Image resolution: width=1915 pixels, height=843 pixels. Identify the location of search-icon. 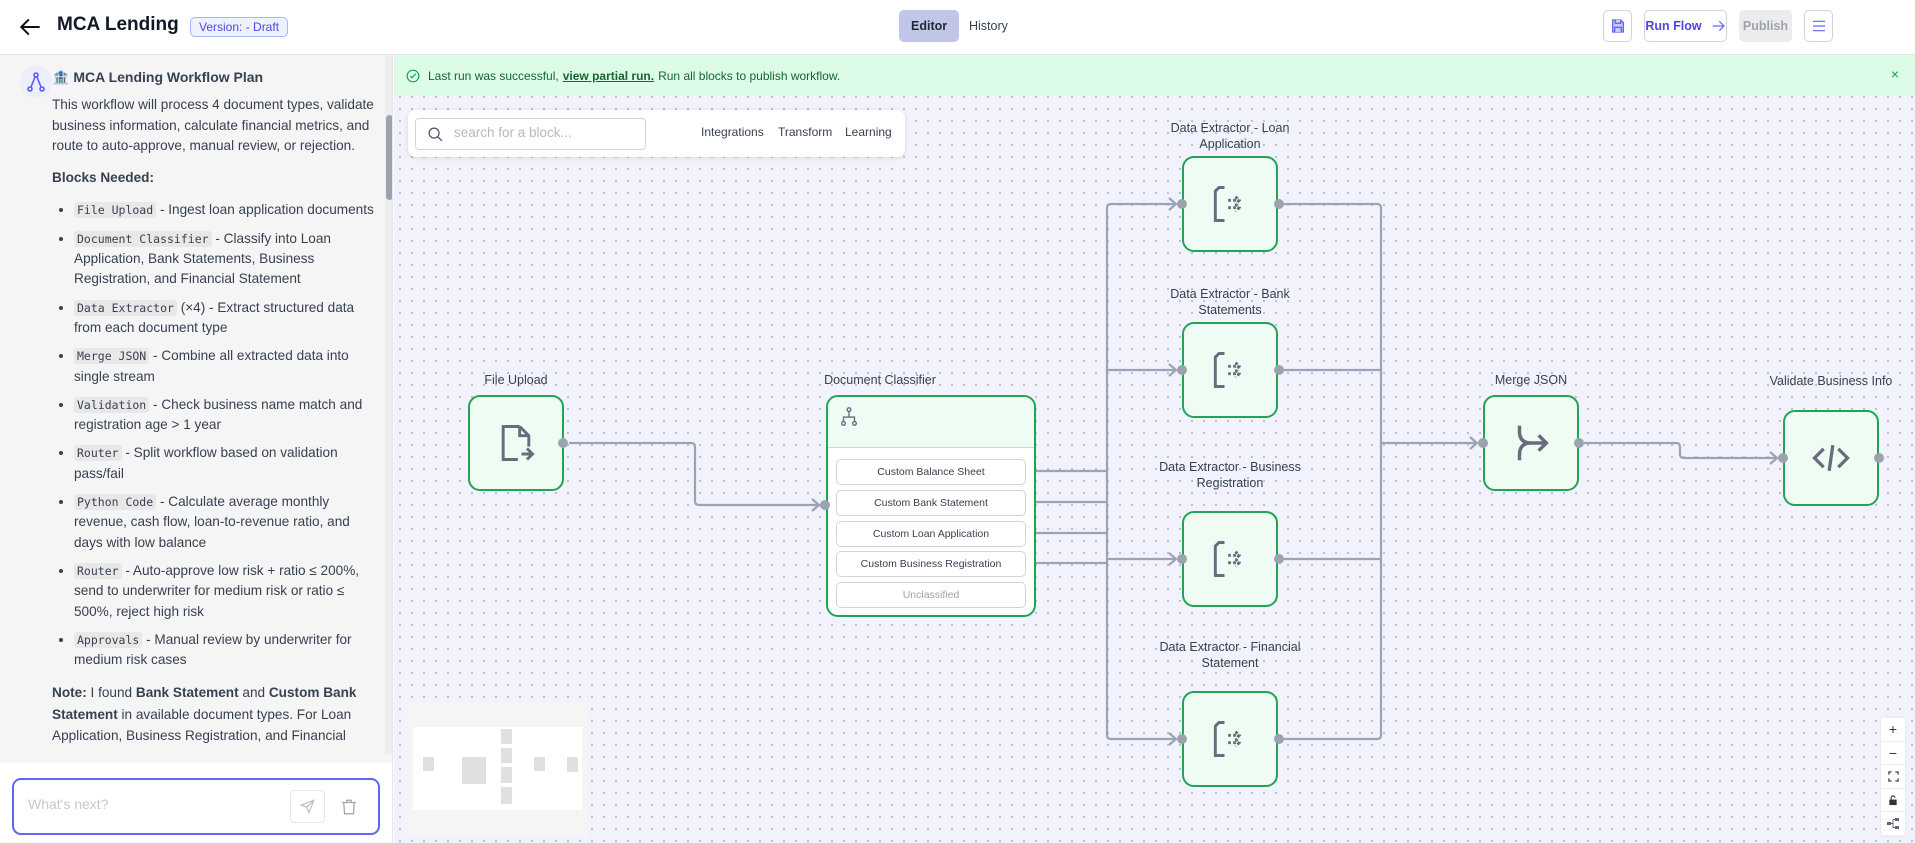
(435, 134).